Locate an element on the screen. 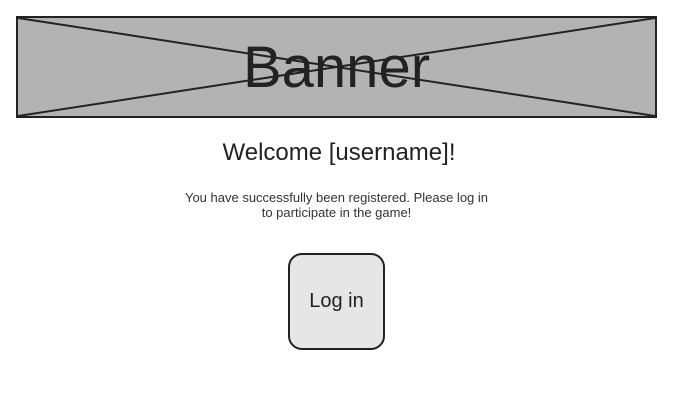  banner-label: Banner is located at coordinates (336, 67).